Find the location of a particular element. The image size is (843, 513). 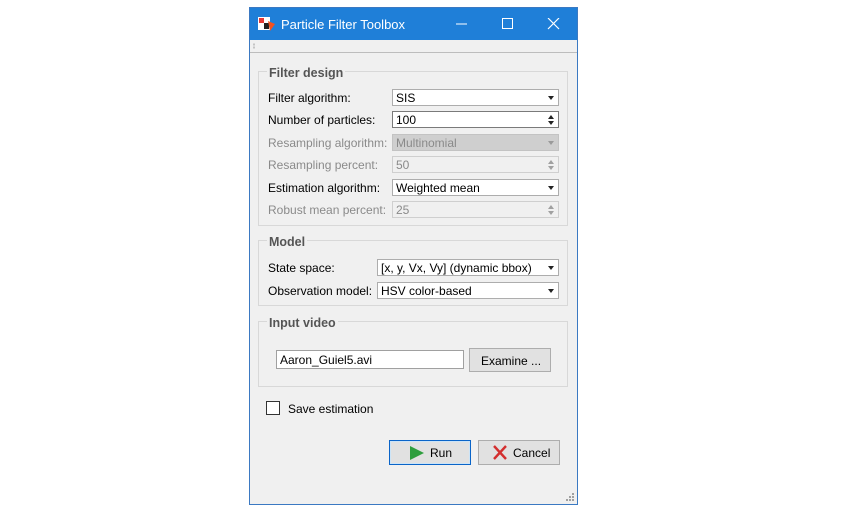

close-button is located at coordinates (554, 24).